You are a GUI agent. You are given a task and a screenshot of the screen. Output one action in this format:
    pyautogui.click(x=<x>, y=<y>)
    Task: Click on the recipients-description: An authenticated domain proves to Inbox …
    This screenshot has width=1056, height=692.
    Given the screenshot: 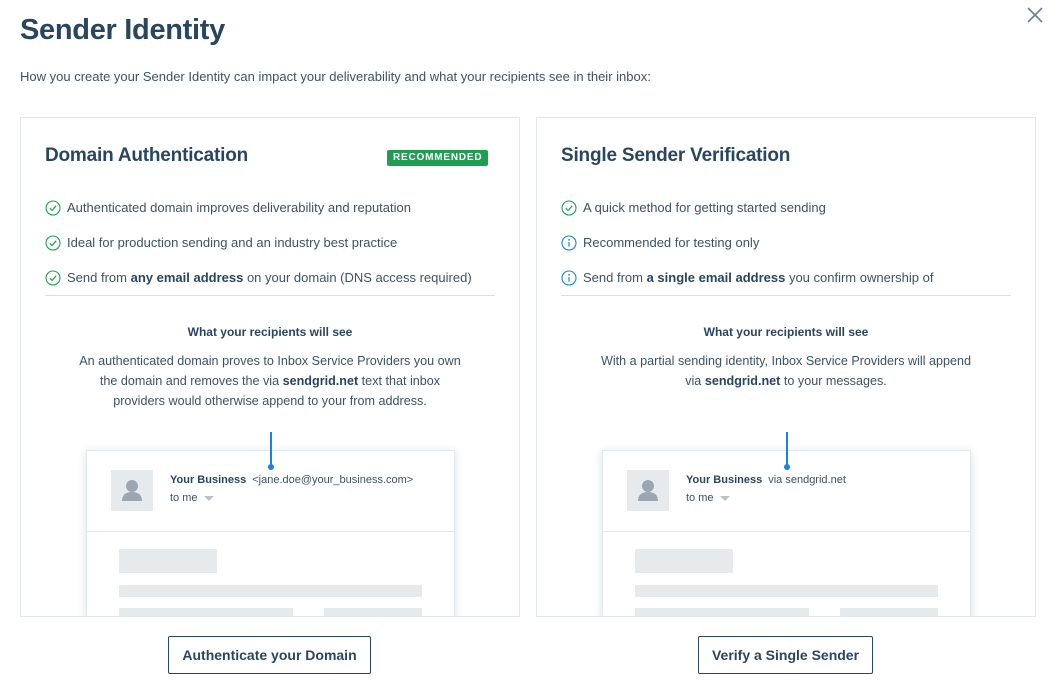 What is the action you would take?
    pyautogui.click(x=270, y=381)
    